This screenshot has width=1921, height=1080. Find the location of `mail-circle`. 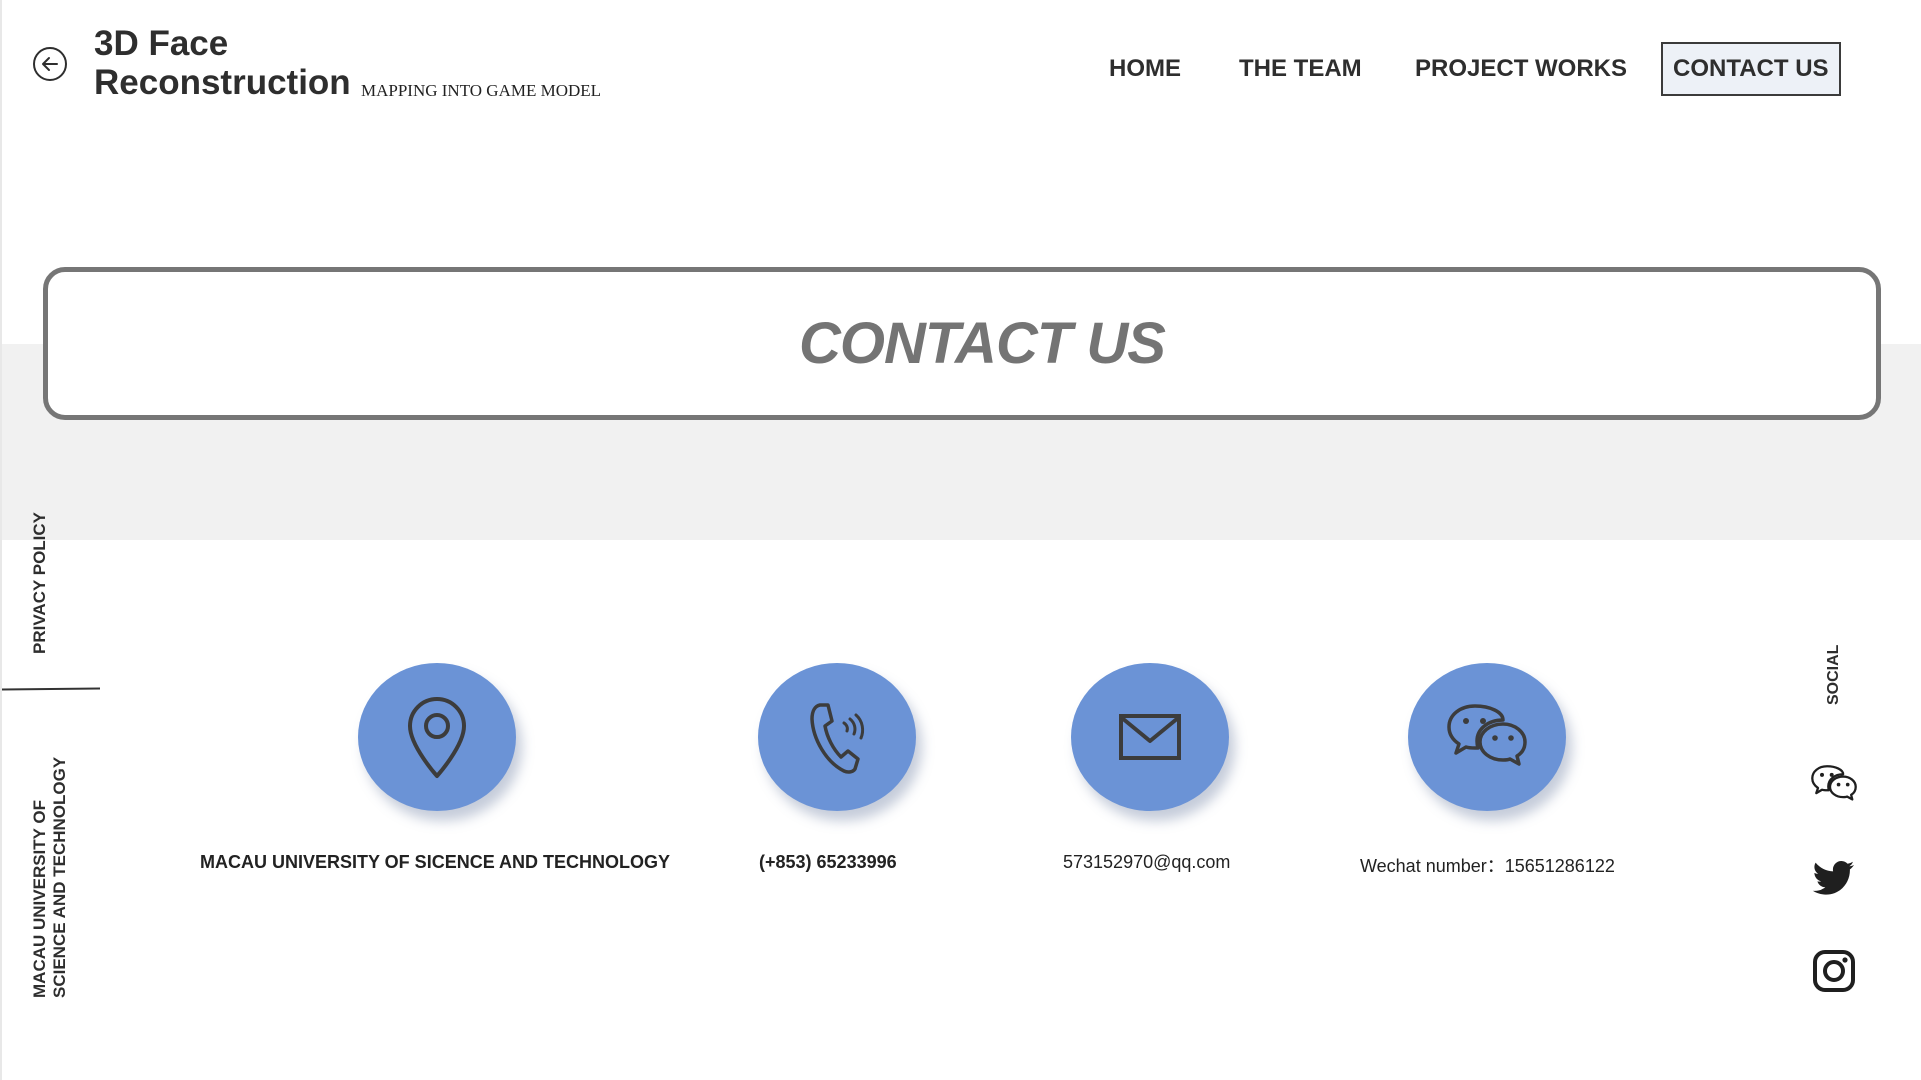

mail-circle is located at coordinates (1150, 737).